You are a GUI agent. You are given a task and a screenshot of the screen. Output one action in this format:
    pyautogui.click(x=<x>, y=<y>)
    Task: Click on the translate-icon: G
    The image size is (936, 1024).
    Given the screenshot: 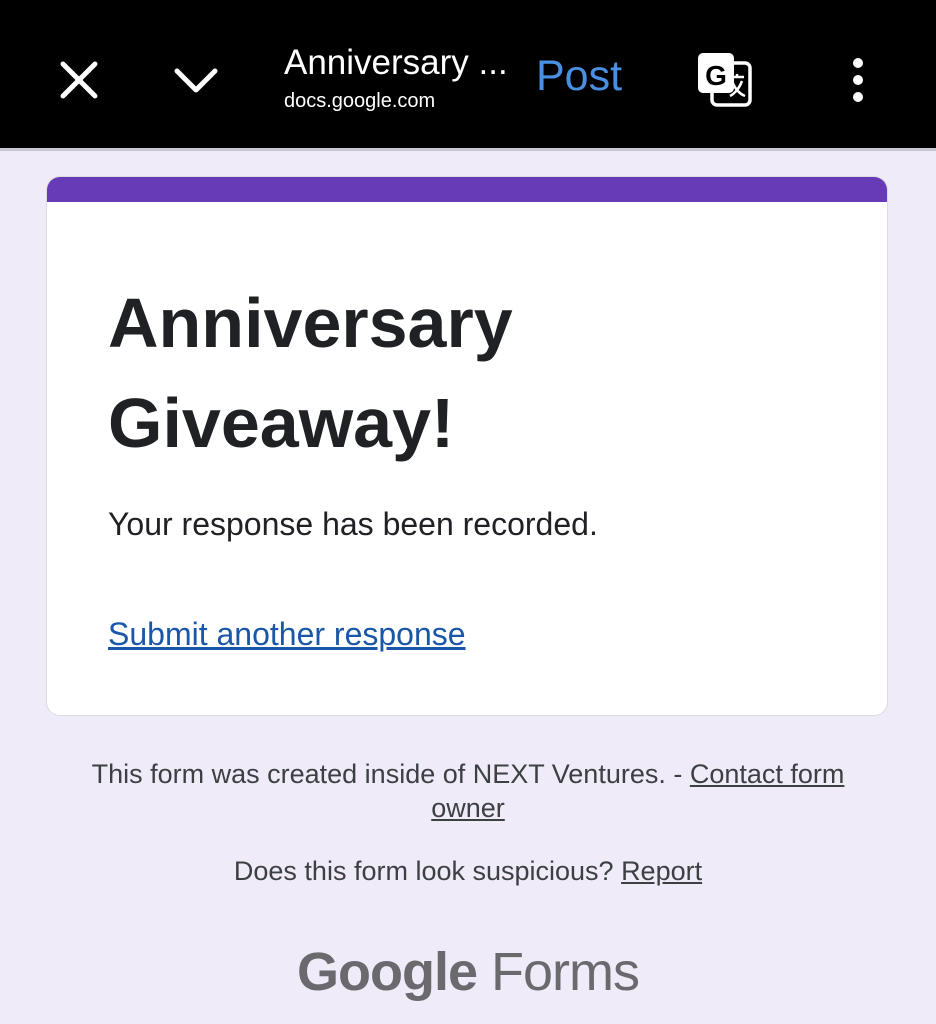 What is the action you would take?
    pyautogui.click(x=725, y=80)
    